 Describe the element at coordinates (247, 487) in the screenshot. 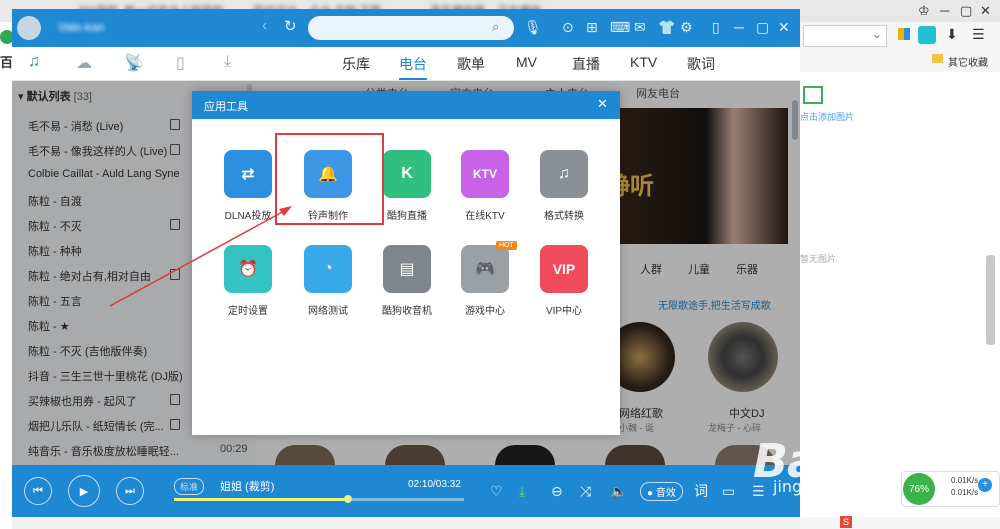

I see `track-title: 姐姐 (裁剪)` at that location.